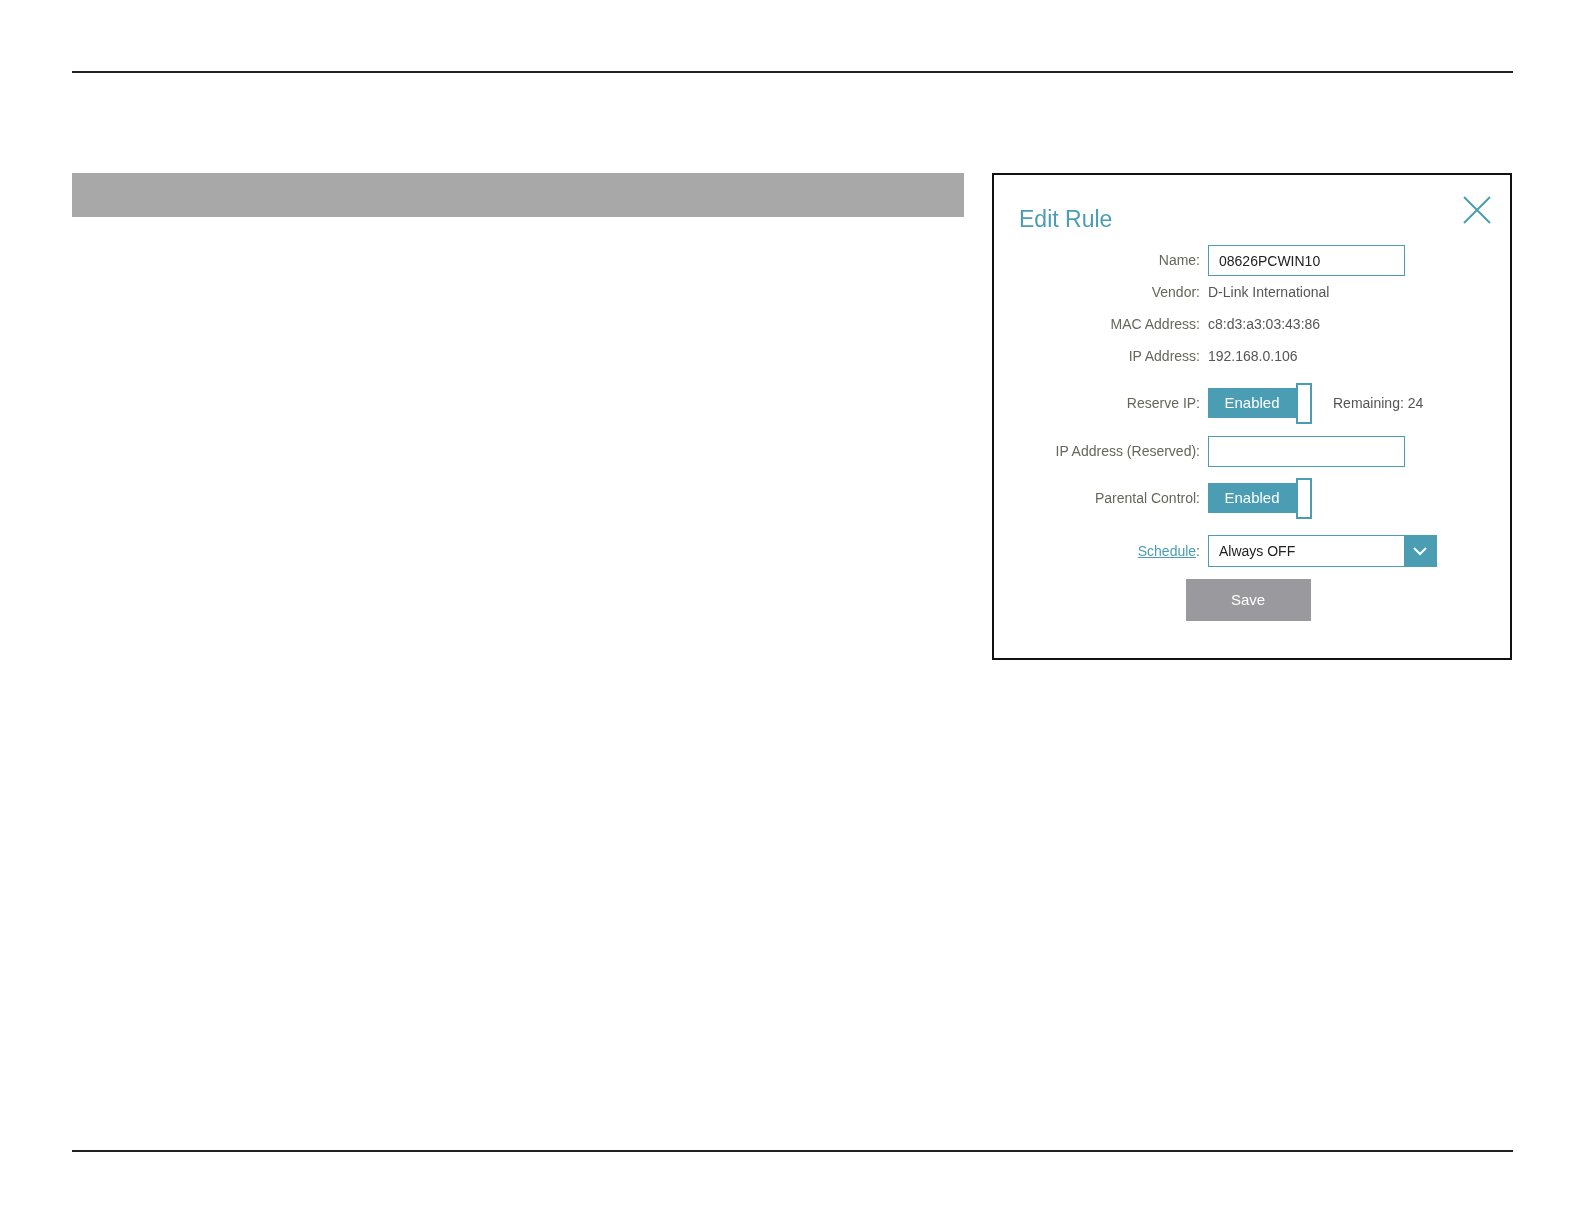  I want to click on field-value: D-Link International, so click(1269, 292).